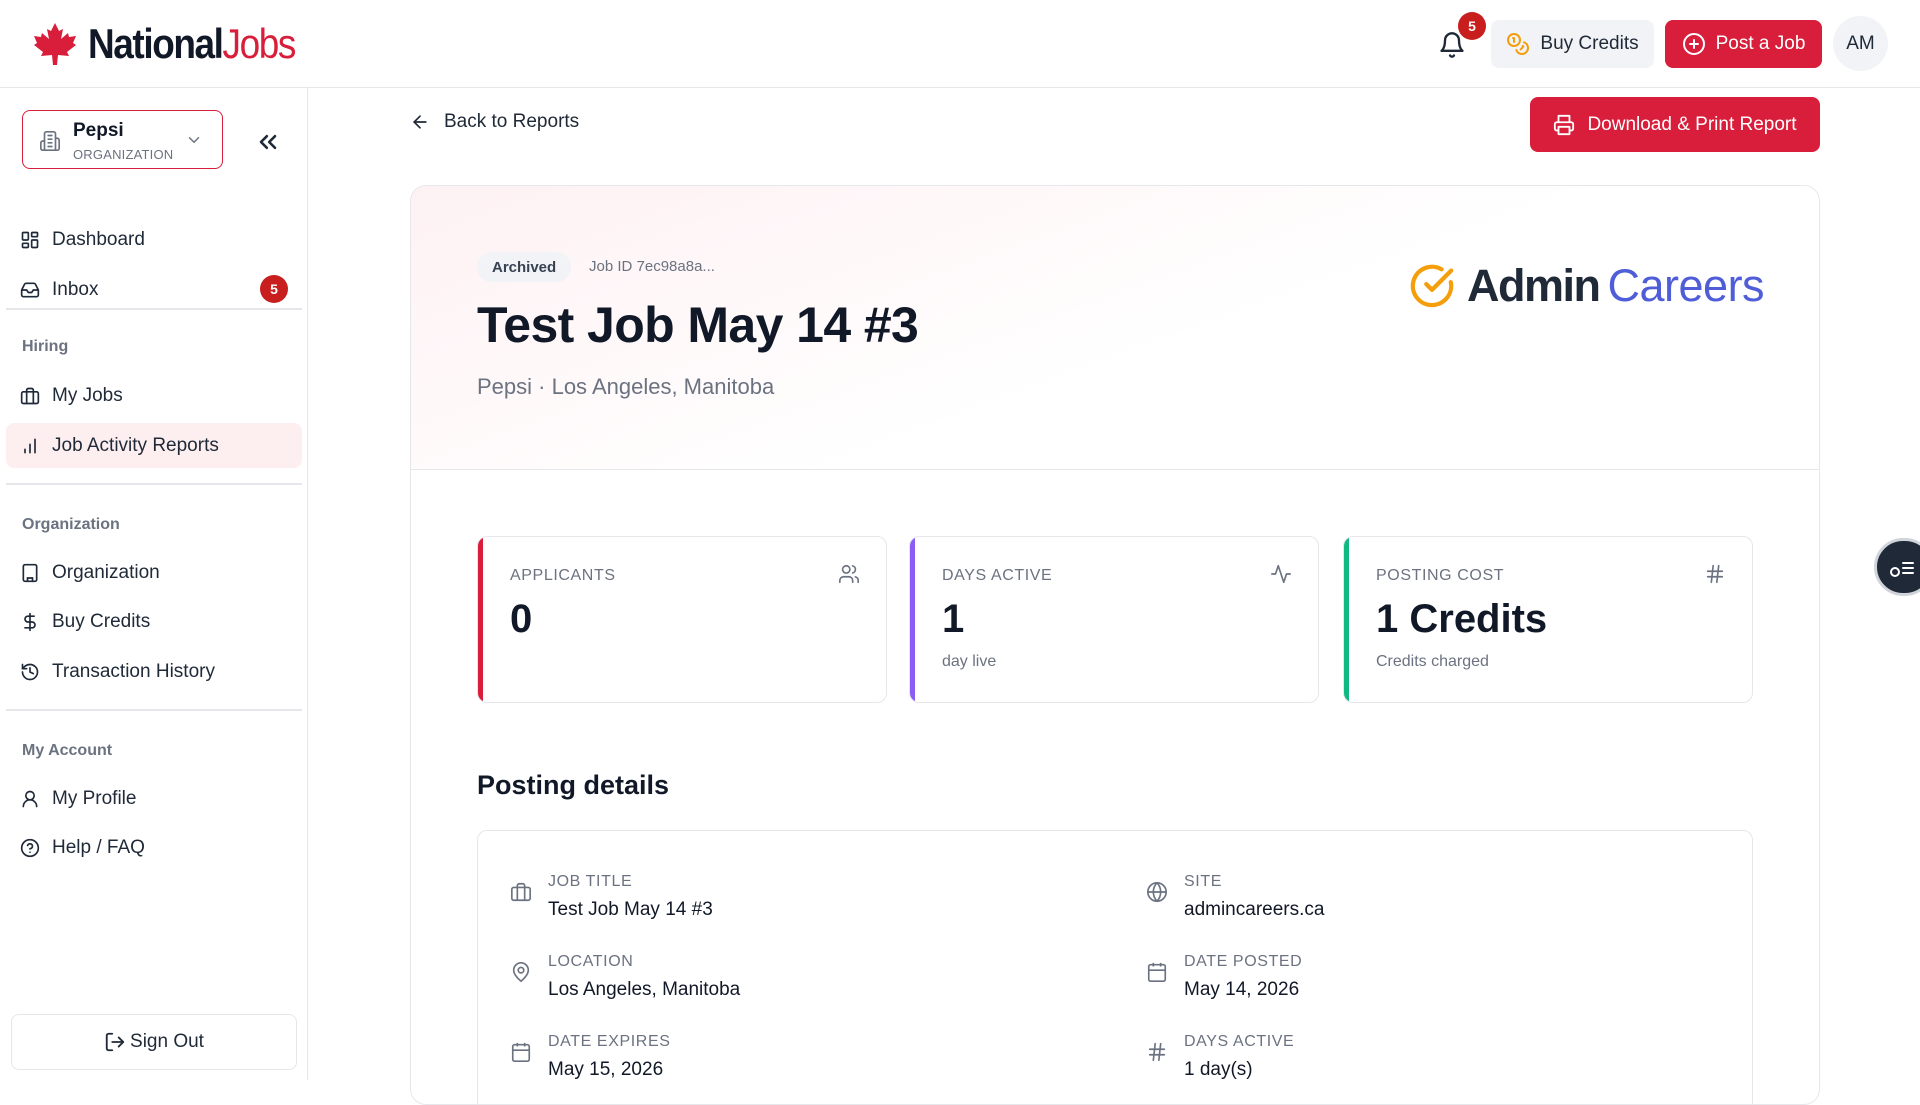 The width and height of the screenshot is (1920, 1105). What do you see at coordinates (1242, 989) in the screenshot?
I see `detail-value: May 14, 2026` at bounding box center [1242, 989].